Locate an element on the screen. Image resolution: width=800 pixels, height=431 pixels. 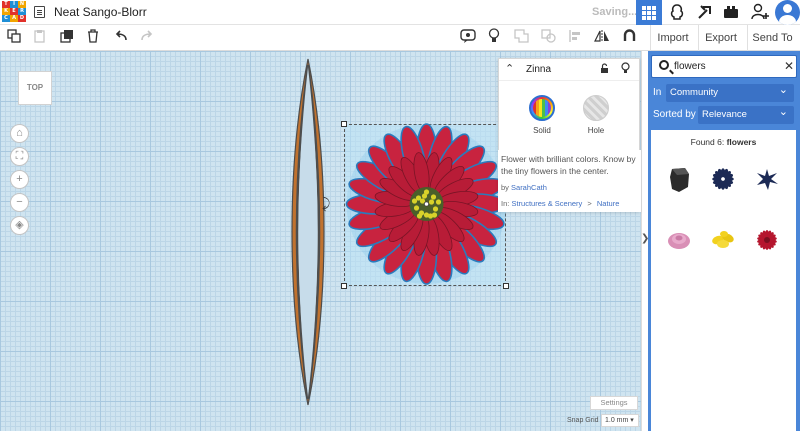
result-tile-navy-star-flower is located at coordinates (767, 179).